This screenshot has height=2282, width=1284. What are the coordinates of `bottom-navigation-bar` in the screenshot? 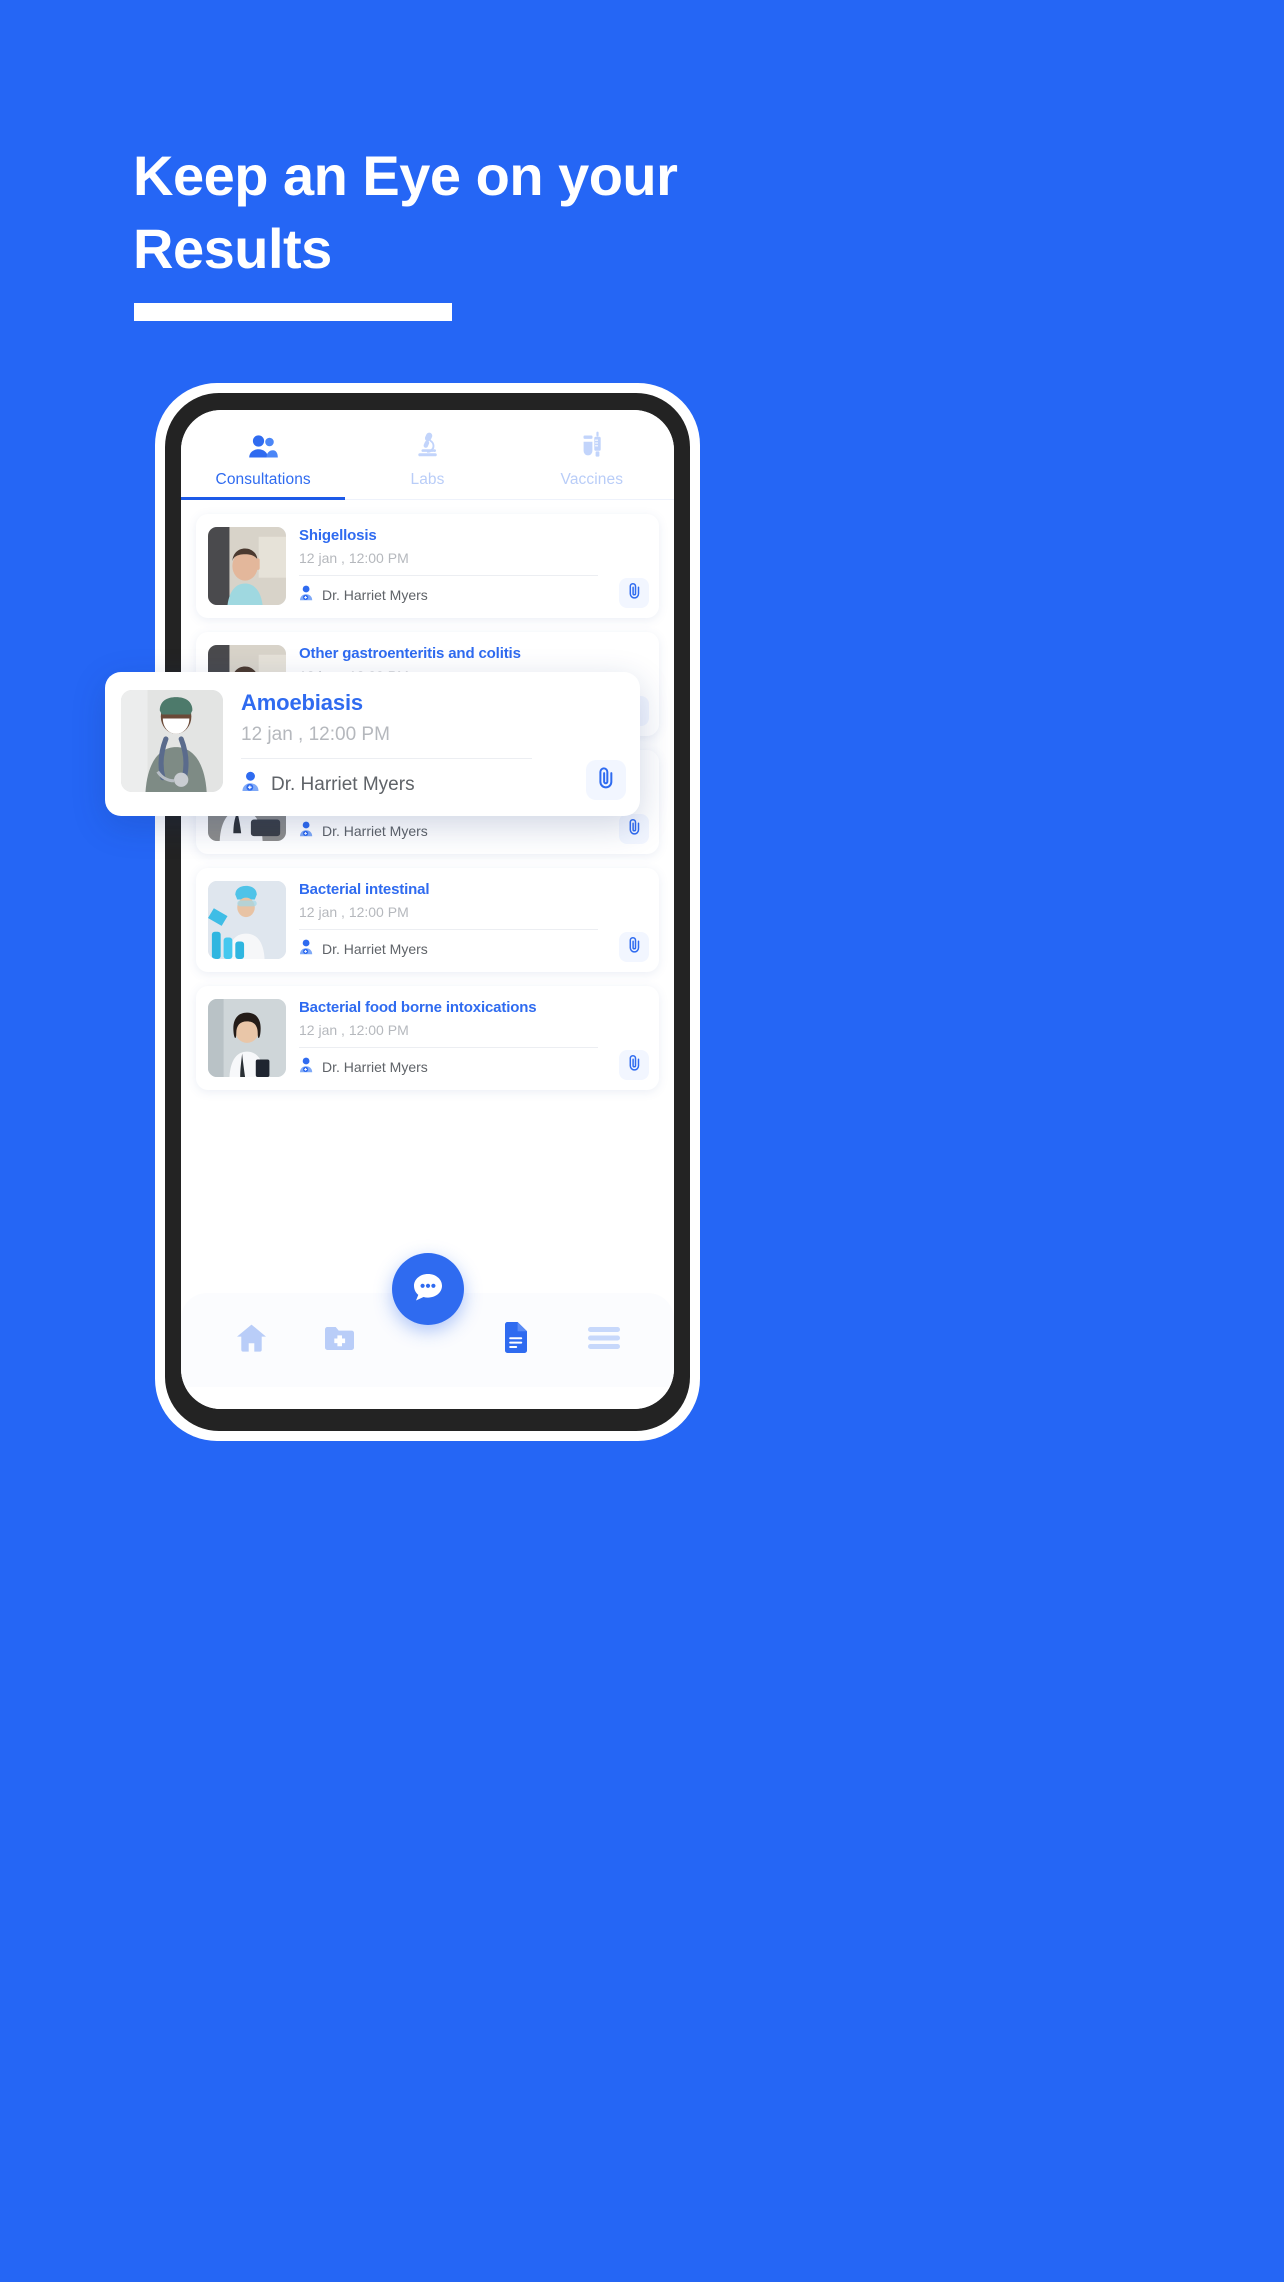 It's located at (427, 1320).